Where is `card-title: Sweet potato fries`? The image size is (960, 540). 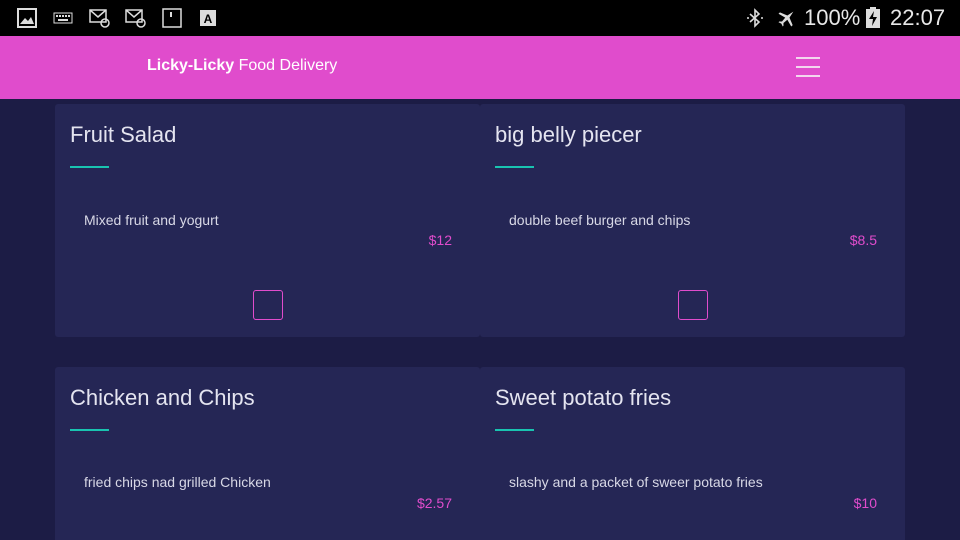
card-title: Sweet potato fries is located at coordinates (583, 397).